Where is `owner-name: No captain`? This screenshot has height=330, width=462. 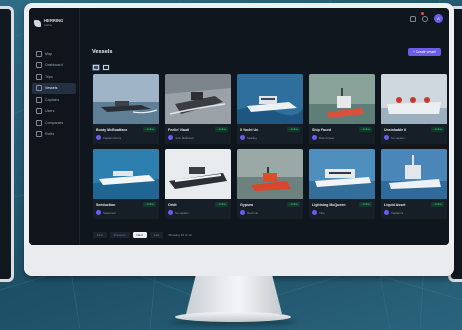 owner-name: No captain is located at coordinates (398, 137).